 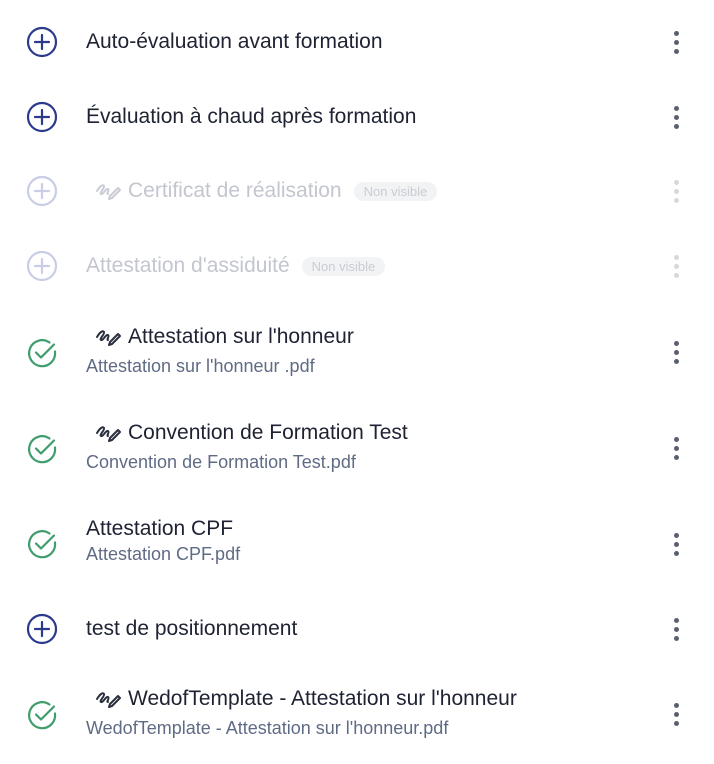 What do you see at coordinates (188, 265) in the screenshot?
I see `item-title: Attestation d'assiduité` at bounding box center [188, 265].